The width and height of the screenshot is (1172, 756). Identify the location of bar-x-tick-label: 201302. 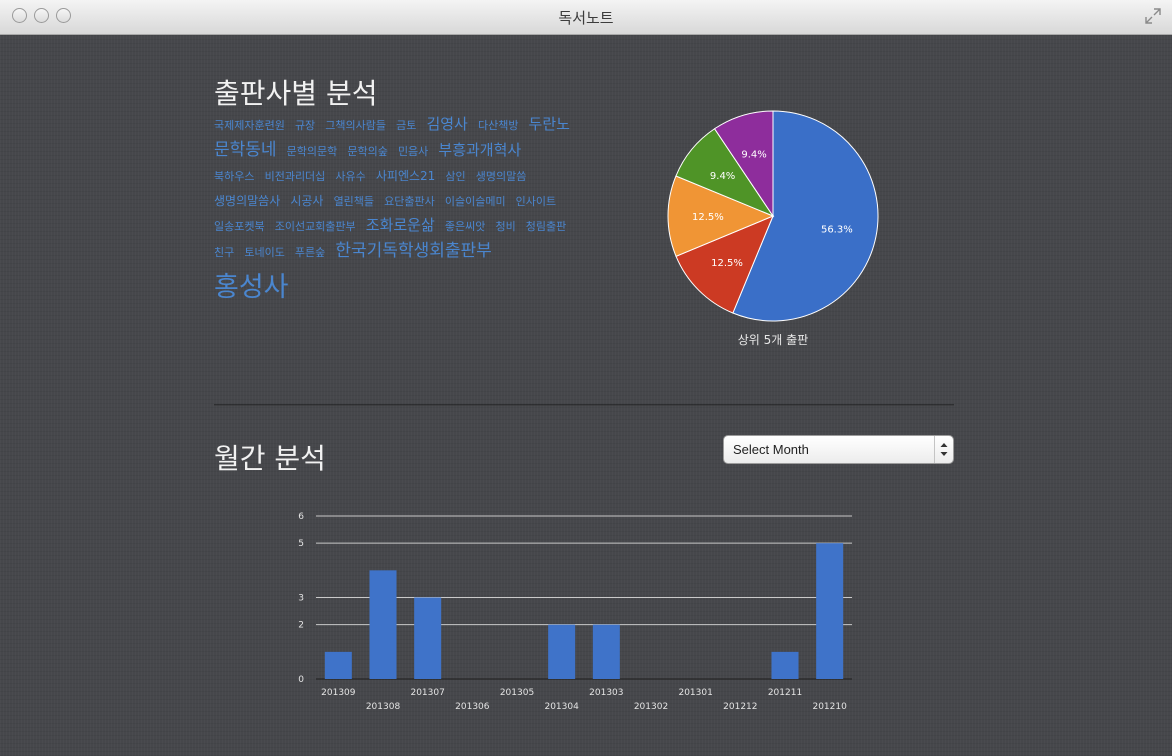
(651, 707).